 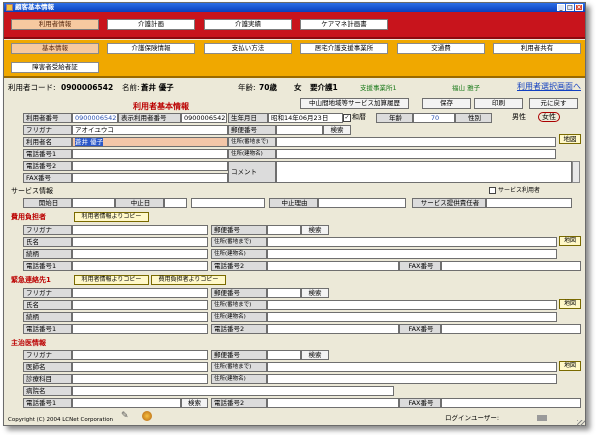 I want to click on emergency-fax-field, so click(x=511, y=329).